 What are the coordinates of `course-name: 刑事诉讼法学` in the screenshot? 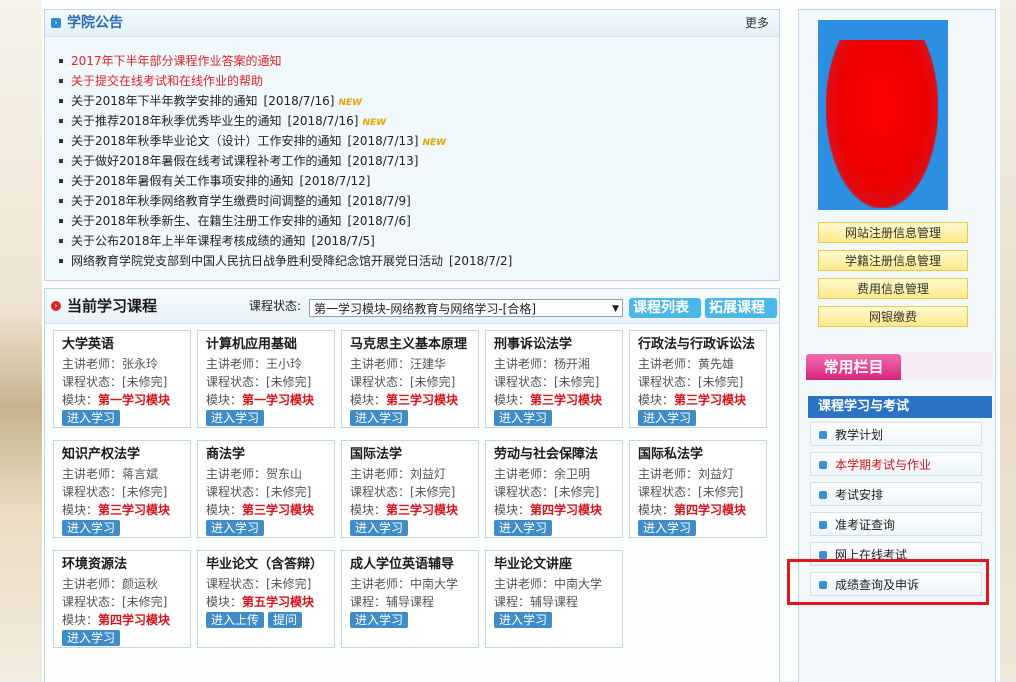 It's located at (533, 344).